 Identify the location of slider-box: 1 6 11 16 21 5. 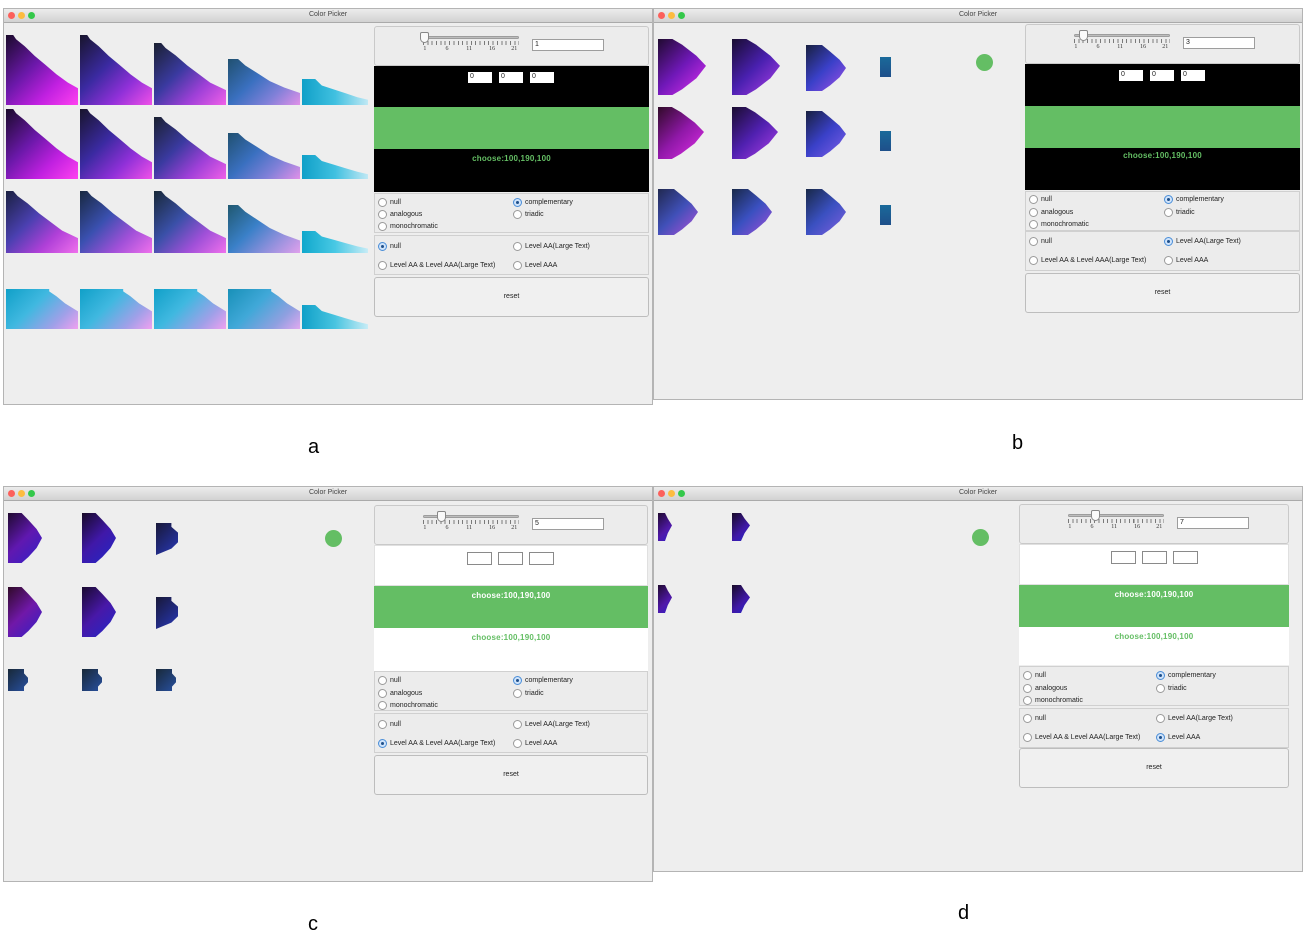
(511, 525).